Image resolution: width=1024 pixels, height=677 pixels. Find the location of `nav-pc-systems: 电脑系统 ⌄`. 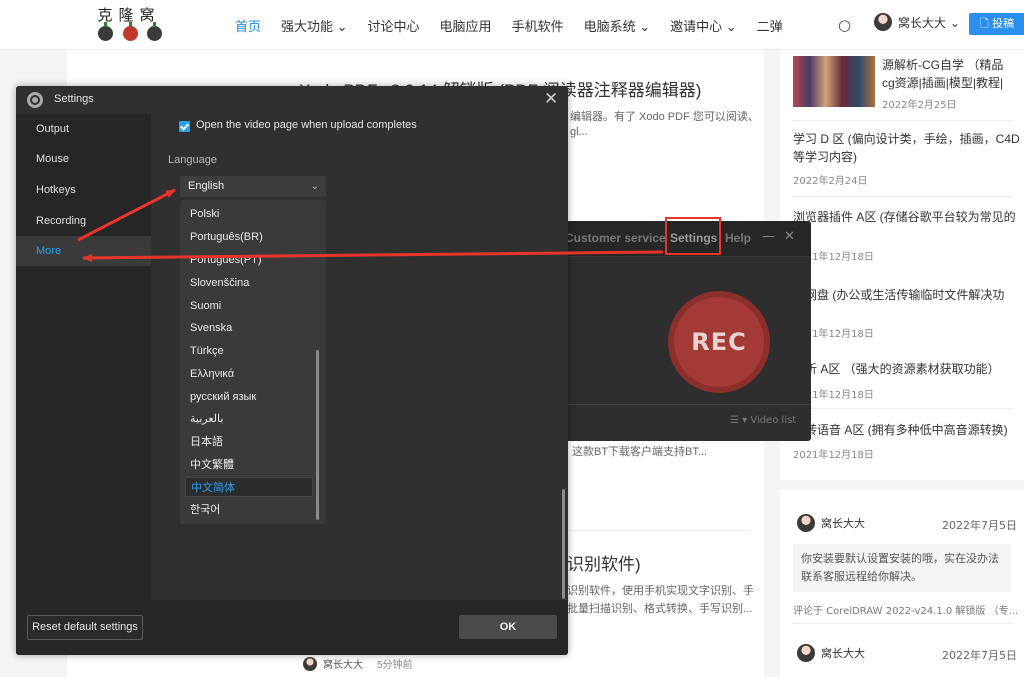

nav-pc-systems: 电脑系统 ⌄ is located at coordinates (617, 25).